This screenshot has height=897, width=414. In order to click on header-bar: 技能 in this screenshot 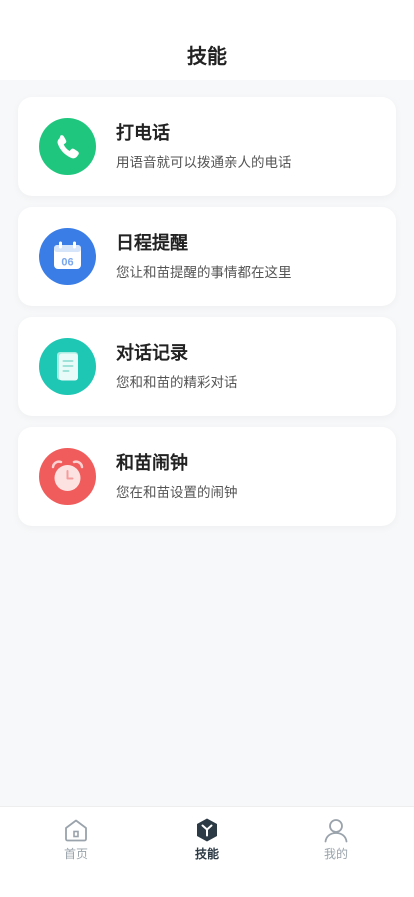, I will do `click(207, 40)`.